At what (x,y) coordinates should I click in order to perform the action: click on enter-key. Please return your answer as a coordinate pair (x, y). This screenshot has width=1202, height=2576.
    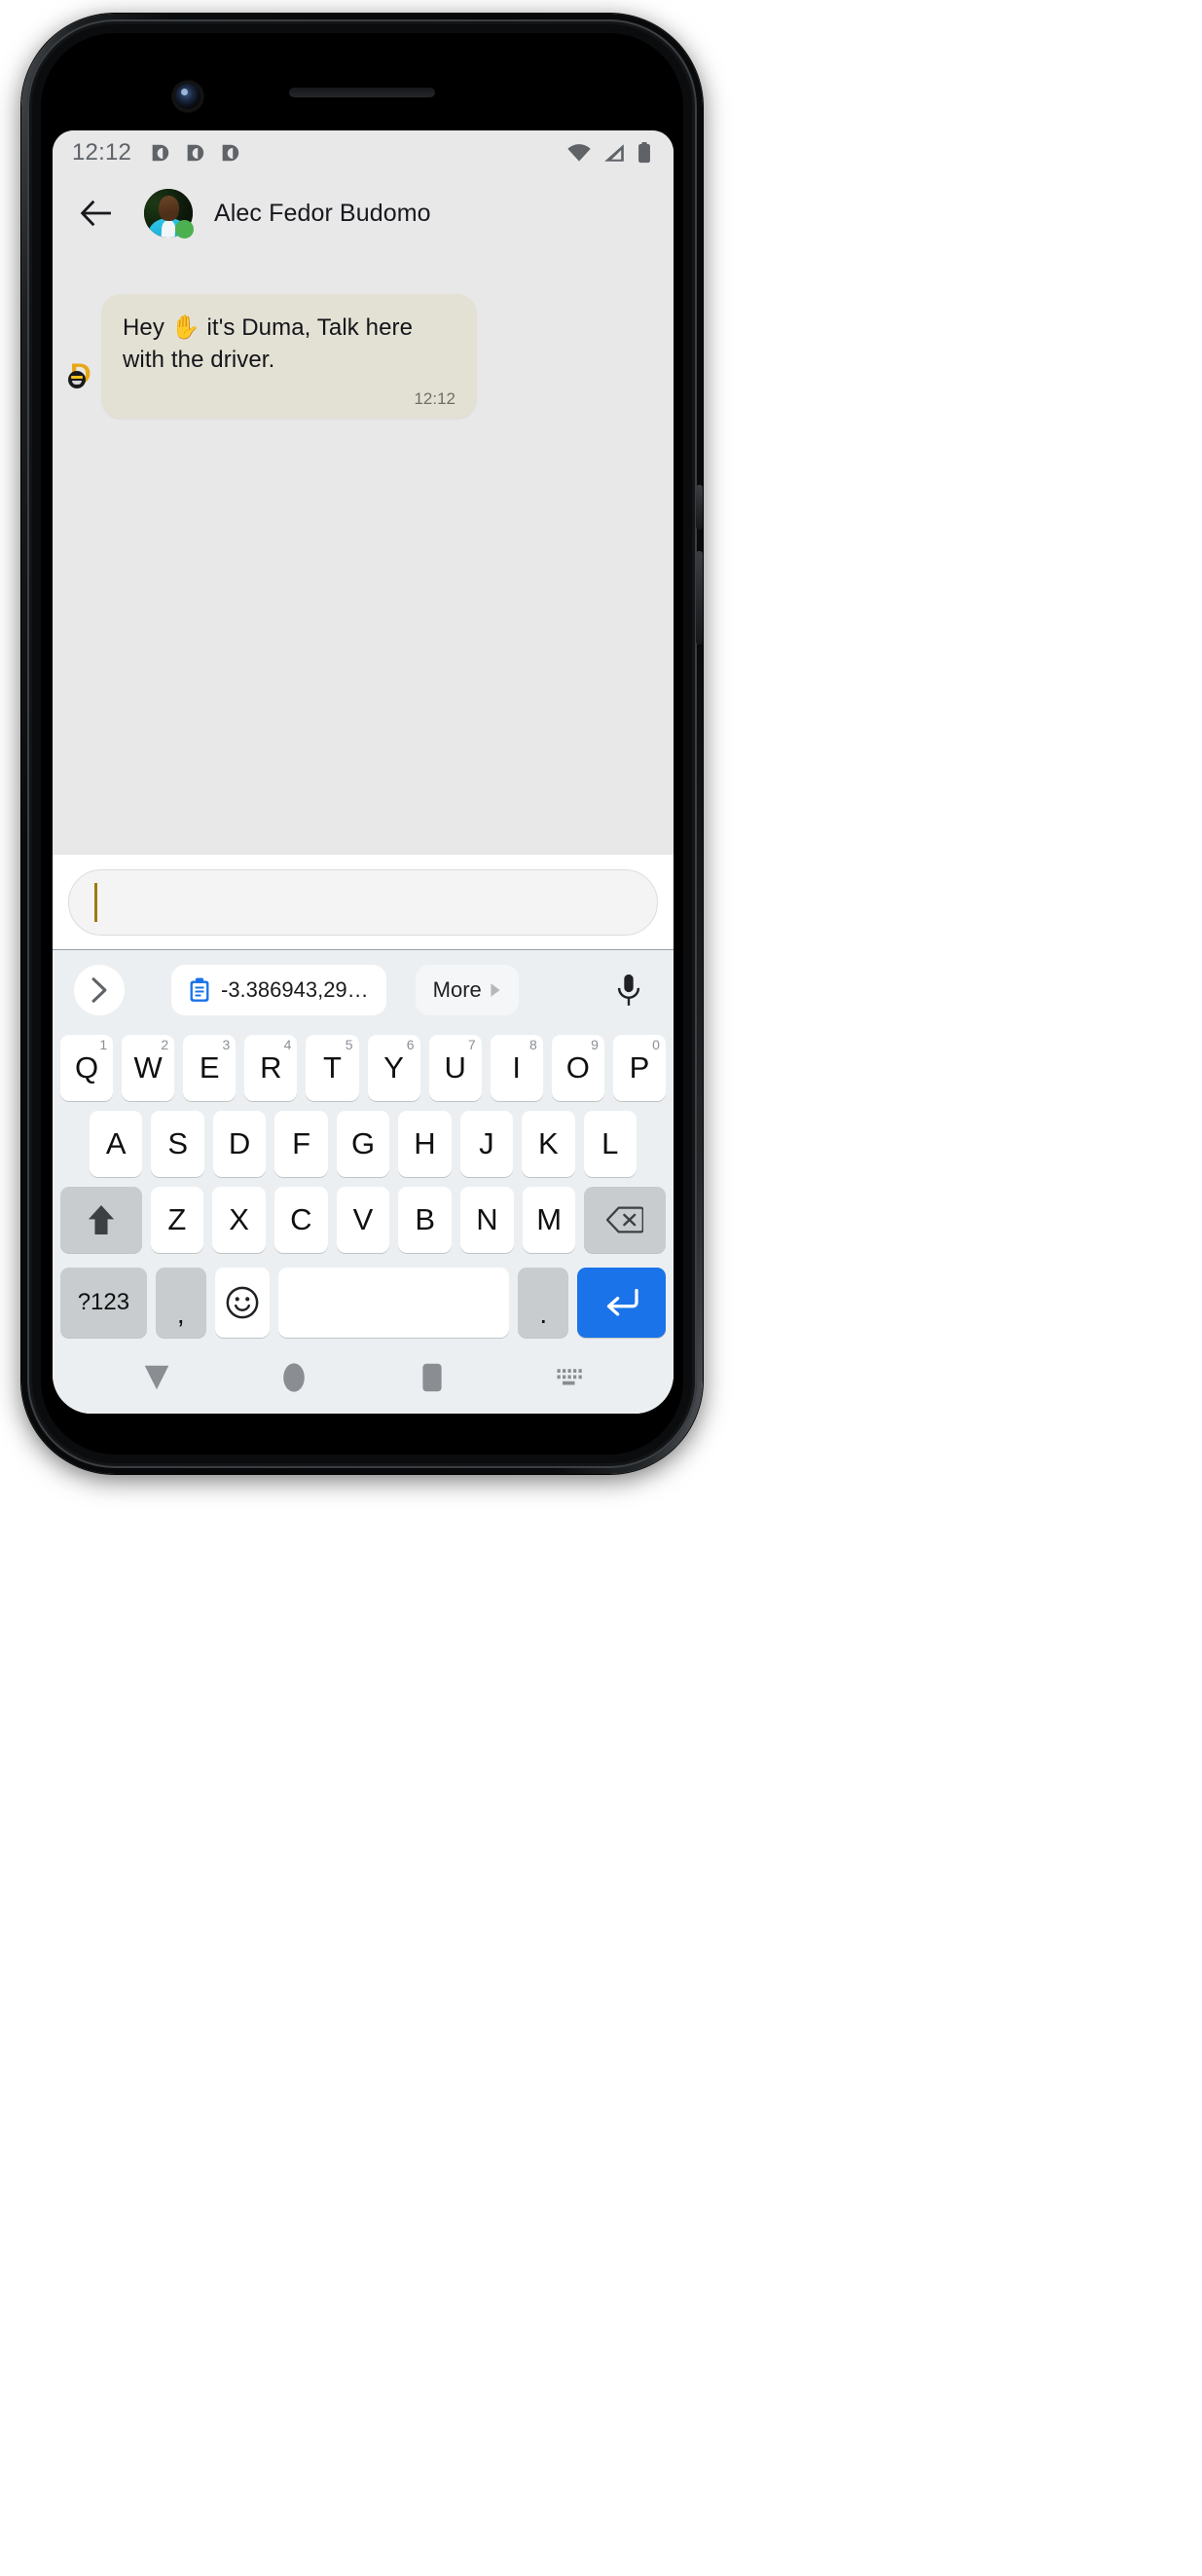
    Looking at the image, I should click on (622, 1303).